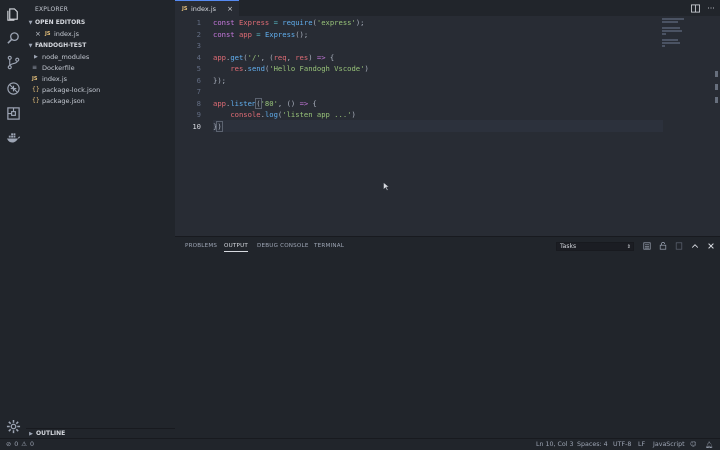 Image resolution: width=720 pixels, height=450 pixels. I want to click on tree-item-node-modules: ▶ node_modules, so click(100, 56).